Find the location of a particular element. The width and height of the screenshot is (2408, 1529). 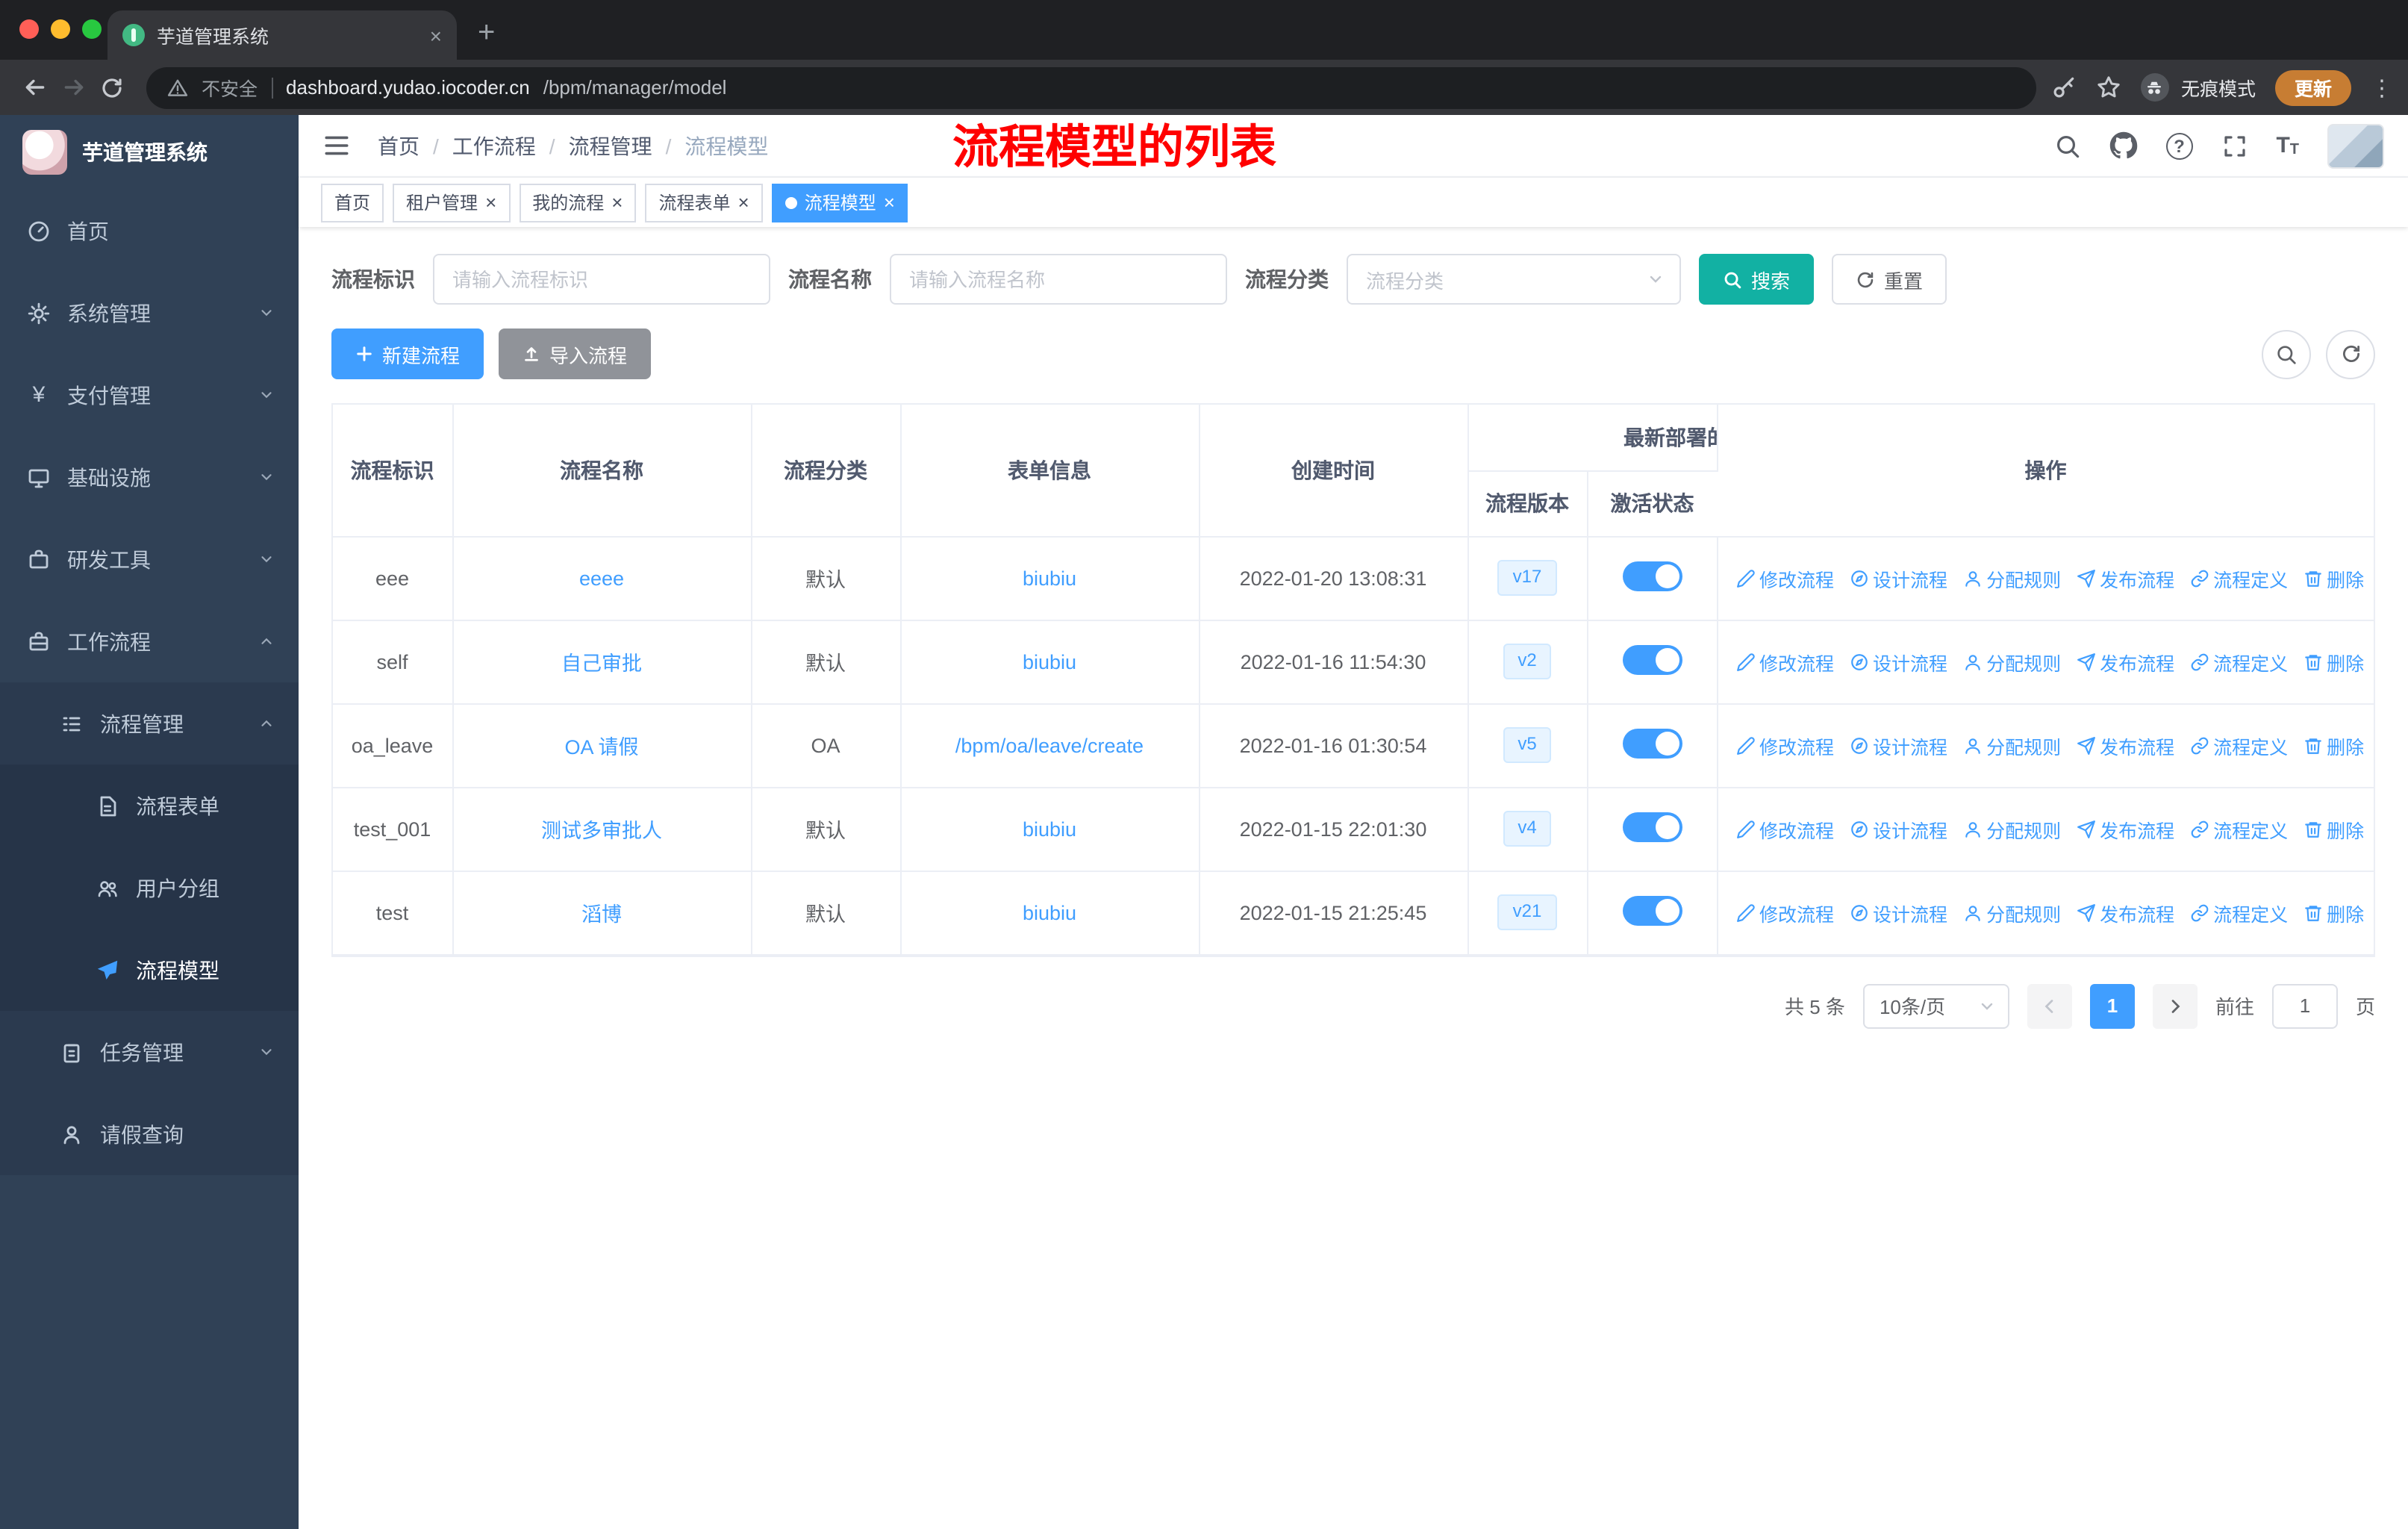

sidebar-item-system: 系统管理 is located at coordinates (149, 313).